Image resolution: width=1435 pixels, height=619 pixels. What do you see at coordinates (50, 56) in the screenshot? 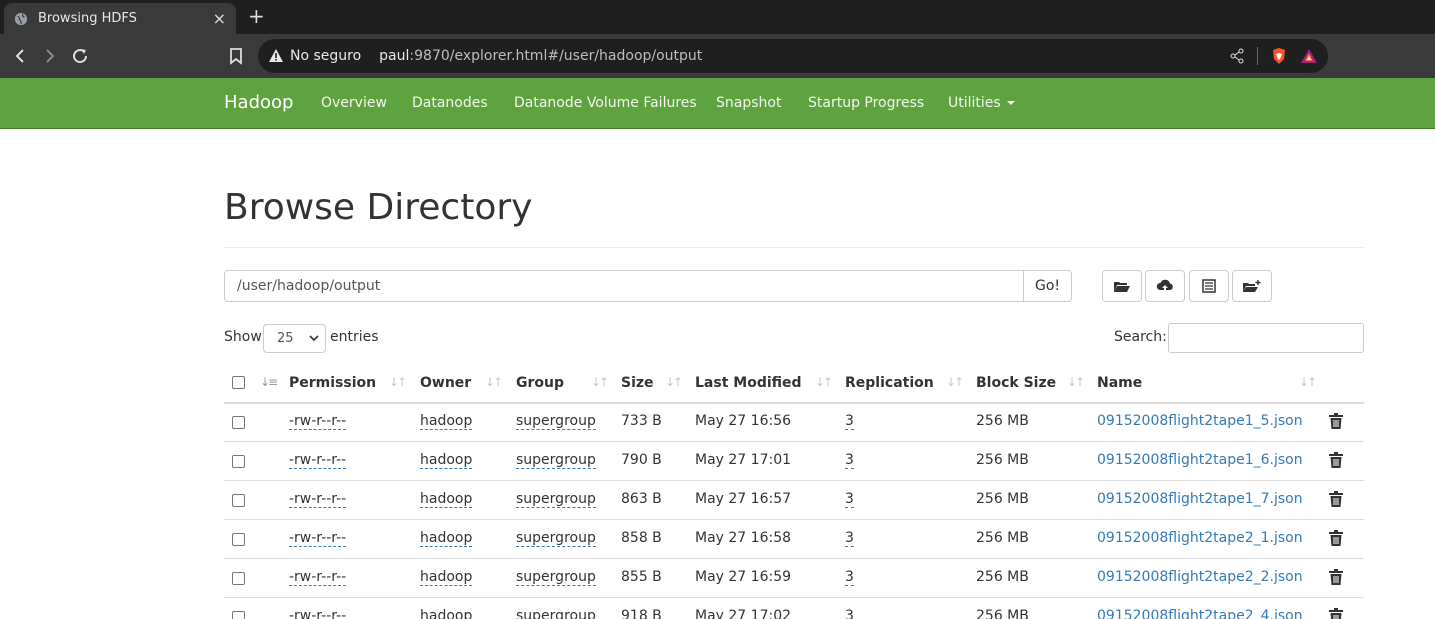
I see `forward-icon` at bounding box center [50, 56].